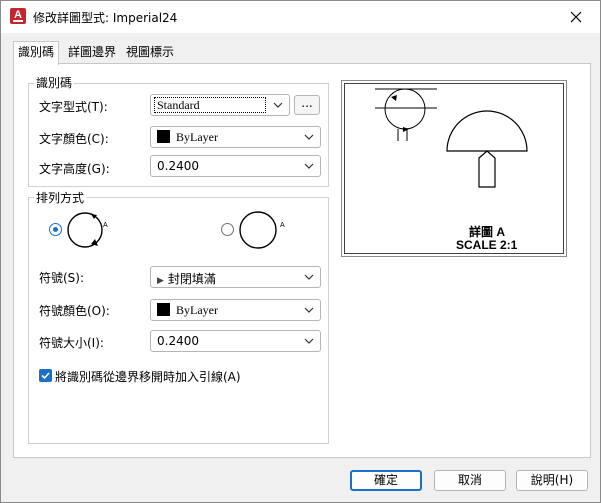 The width and height of the screenshot is (601, 503). What do you see at coordinates (451, 138) in the screenshot?
I see `detail-preview-drawing` at bounding box center [451, 138].